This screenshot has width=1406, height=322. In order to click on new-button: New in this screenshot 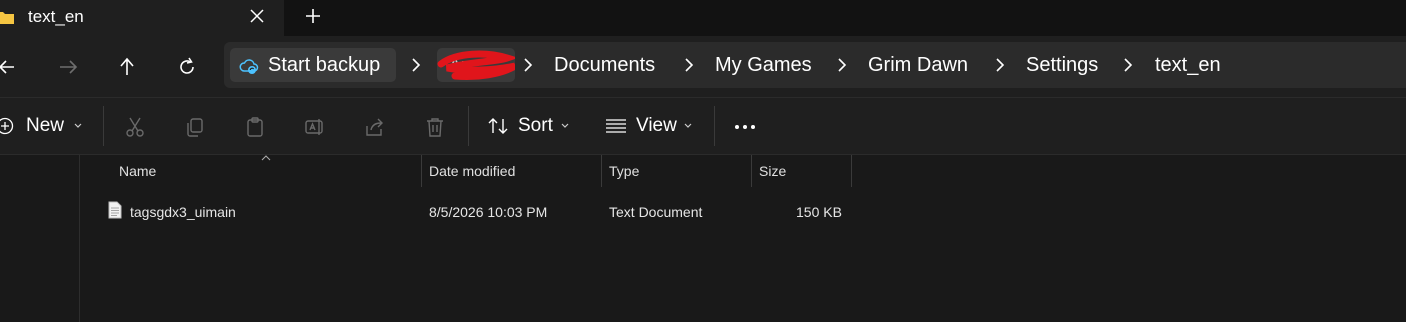, I will do `click(43, 126)`.